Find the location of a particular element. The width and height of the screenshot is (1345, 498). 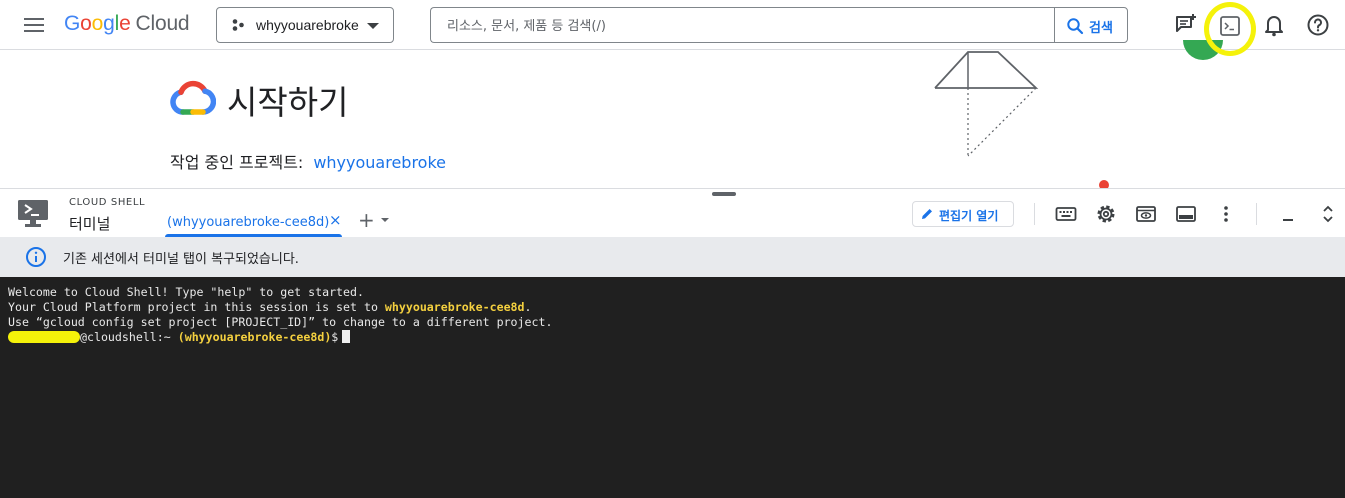

notes-add-icon is located at coordinates (1186, 25).